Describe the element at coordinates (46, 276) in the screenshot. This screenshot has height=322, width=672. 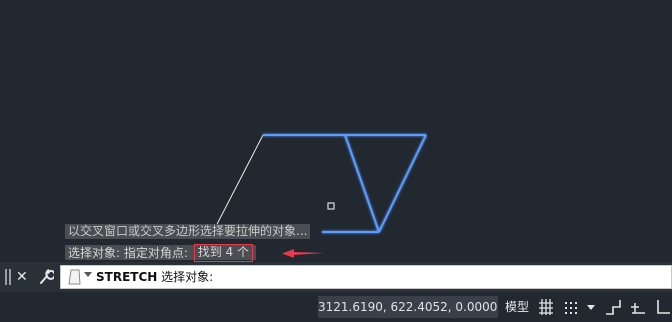
I see `wrench-icon` at that location.